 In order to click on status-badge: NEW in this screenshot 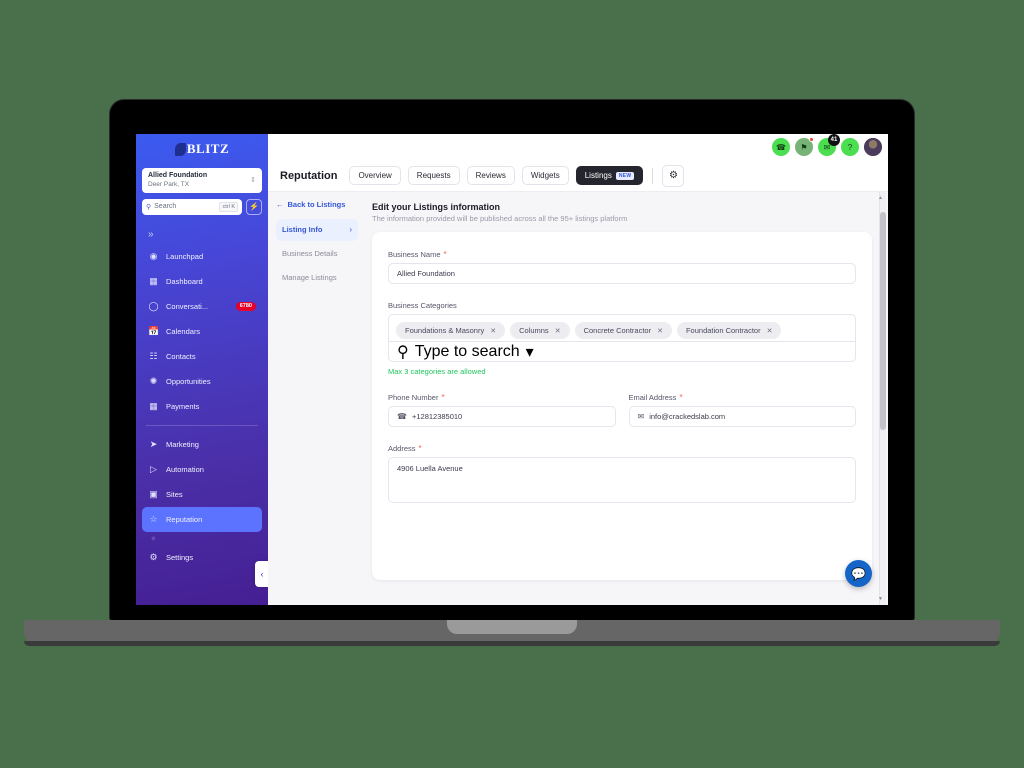, I will do `click(625, 175)`.